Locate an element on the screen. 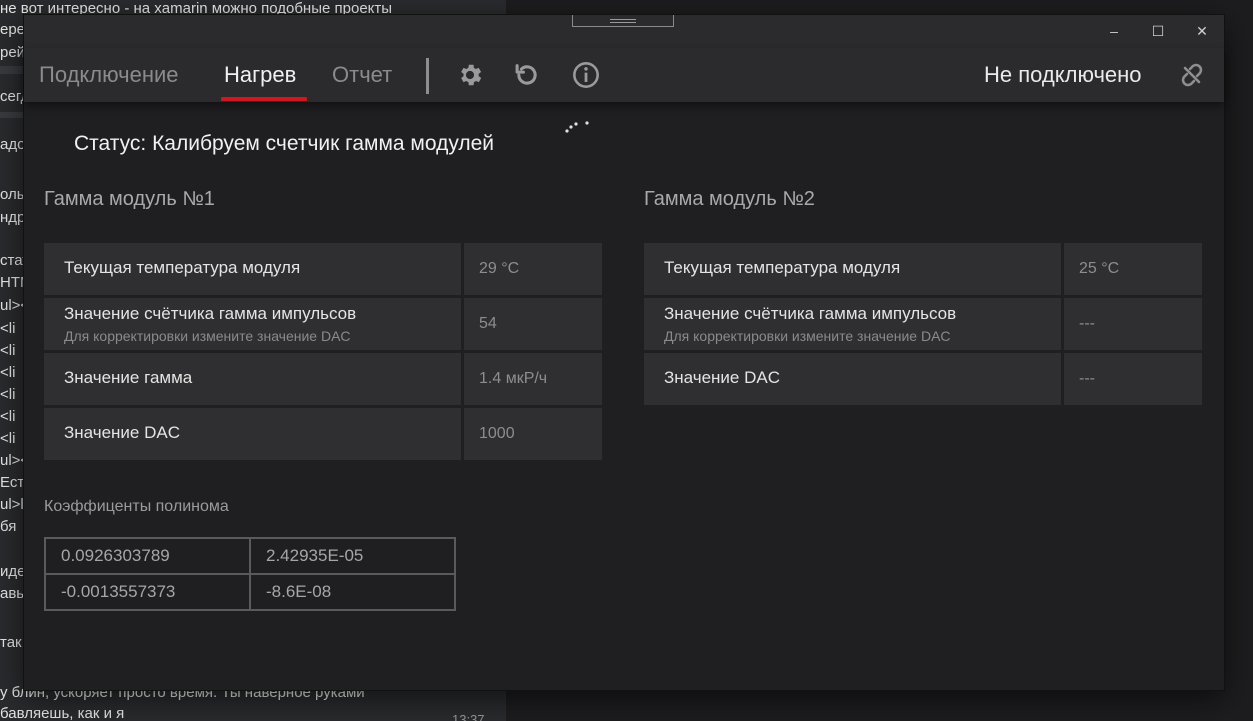 The width and height of the screenshot is (1253, 721). chat-line: бя is located at coordinates (8, 526).